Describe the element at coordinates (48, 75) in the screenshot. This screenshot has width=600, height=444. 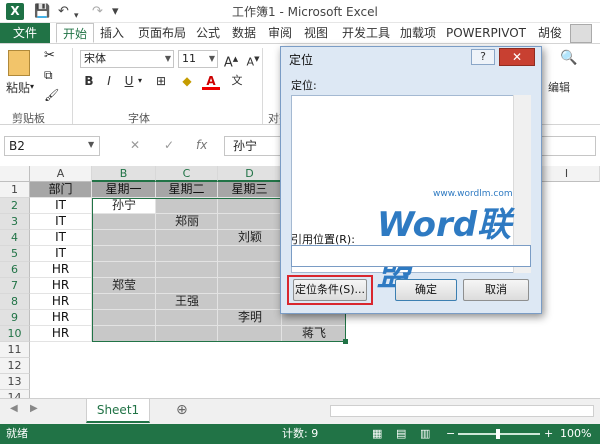
I see `copy-icon: ⧉` at that location.